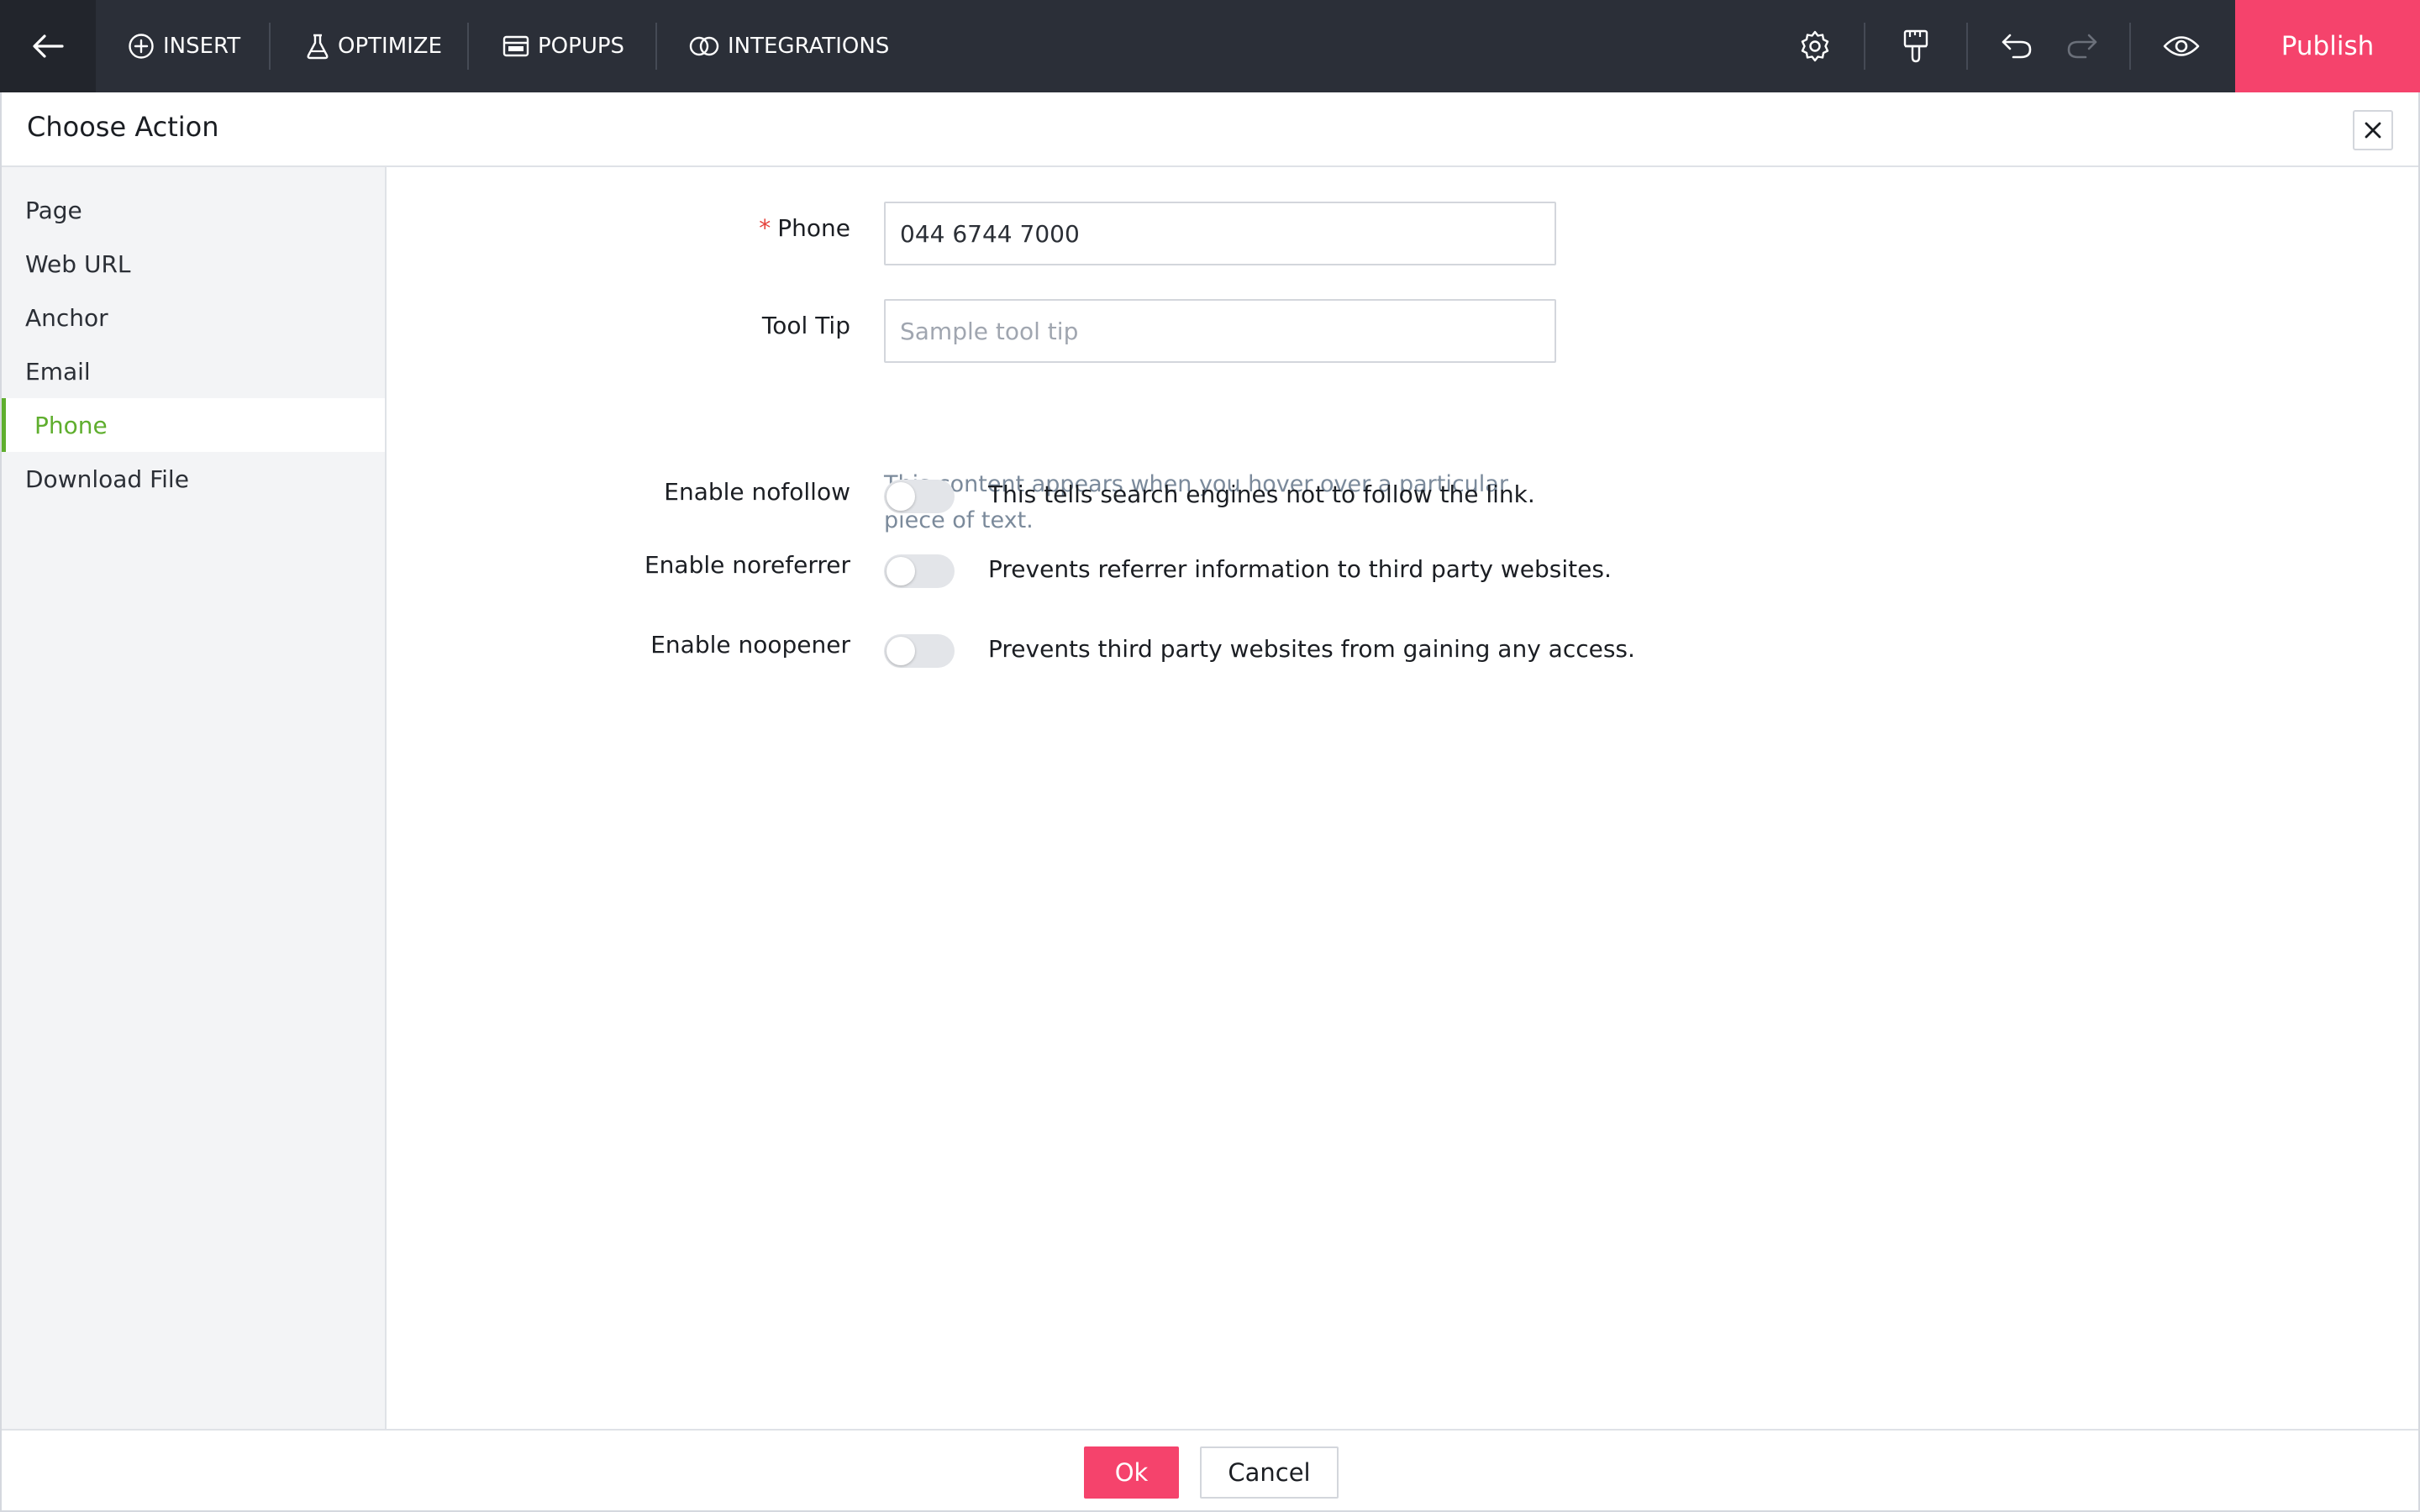 Image resolution: width=2420 pixels, height=1512 pixels. Describe the element at coordinates (765, 228) in the screenshot. I see `required-mark: *` at that location.